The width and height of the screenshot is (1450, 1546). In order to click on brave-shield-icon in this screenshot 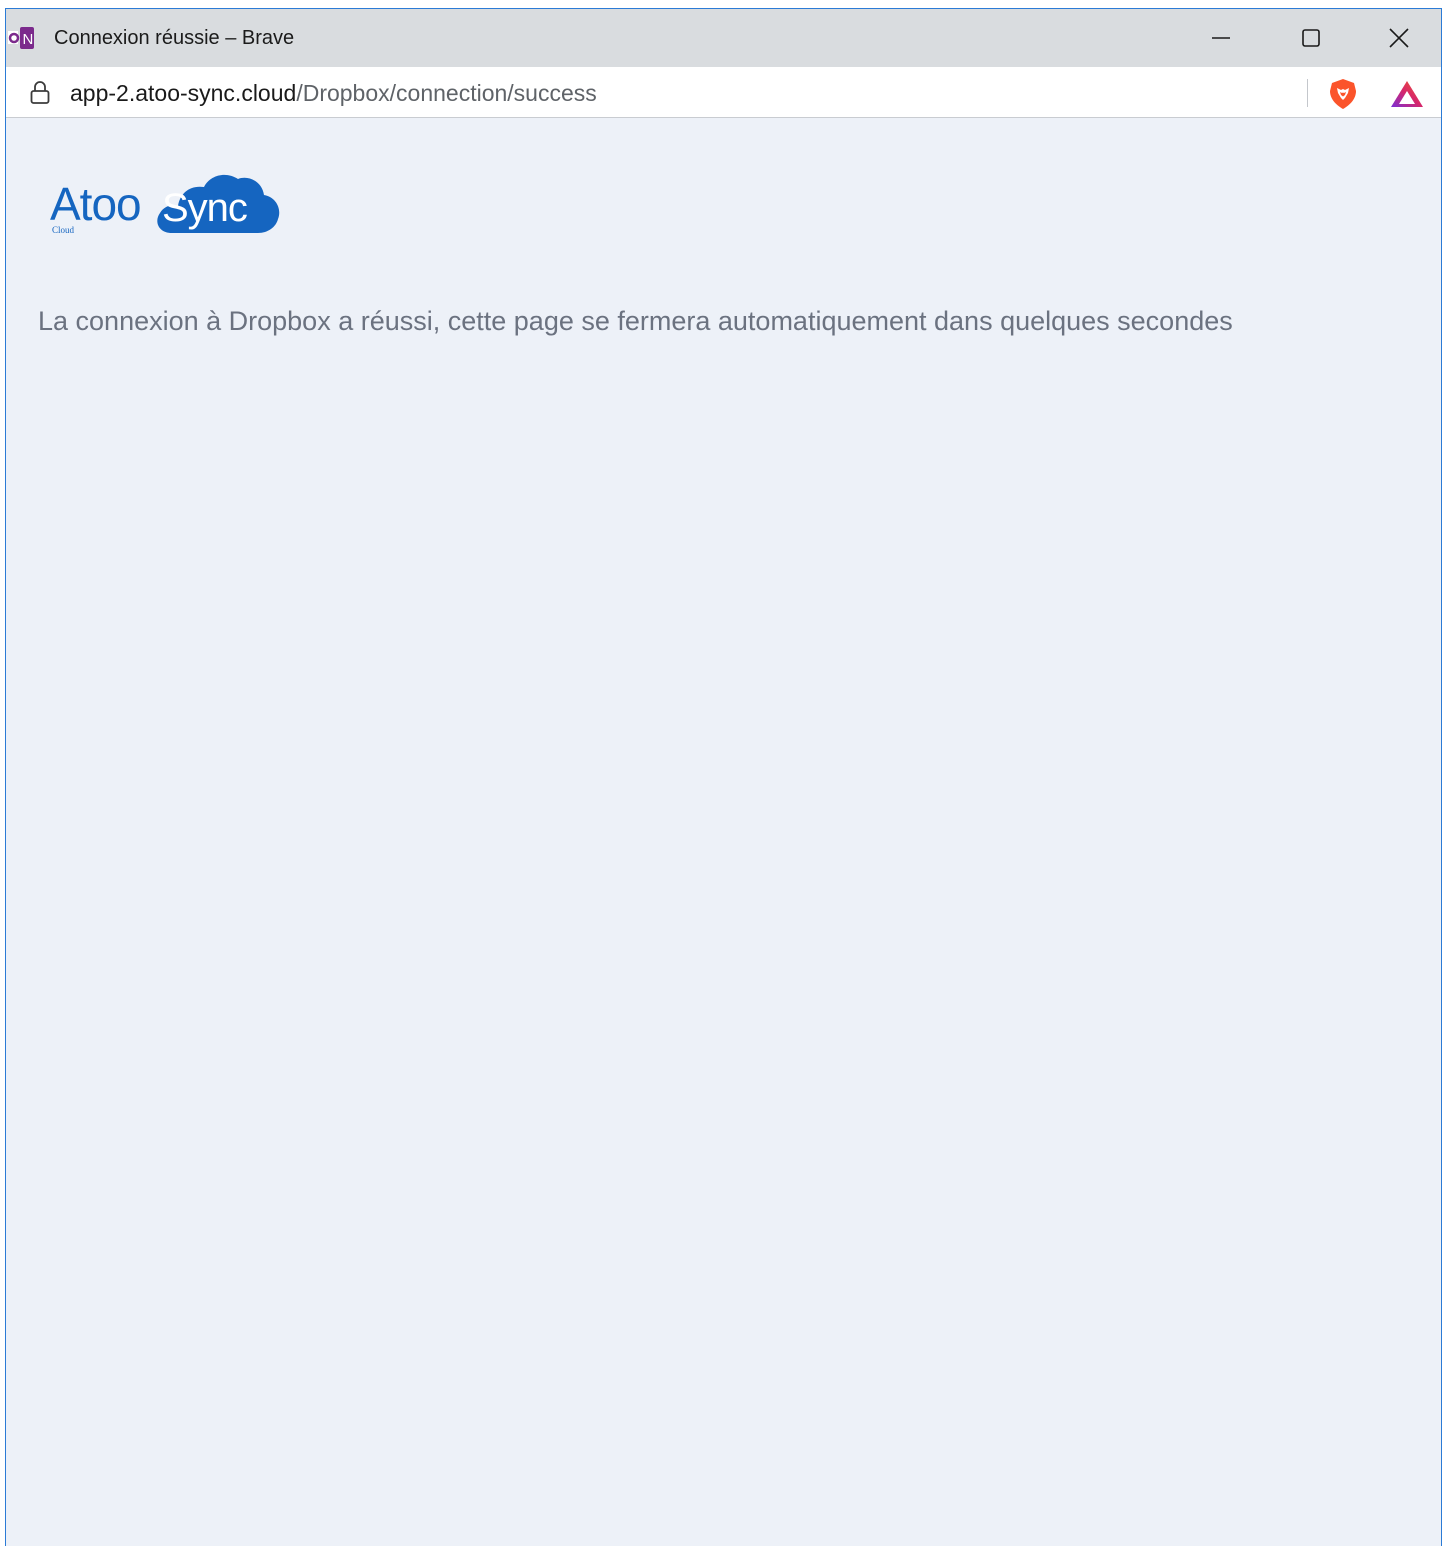, I will do `click(1343, 94)`.